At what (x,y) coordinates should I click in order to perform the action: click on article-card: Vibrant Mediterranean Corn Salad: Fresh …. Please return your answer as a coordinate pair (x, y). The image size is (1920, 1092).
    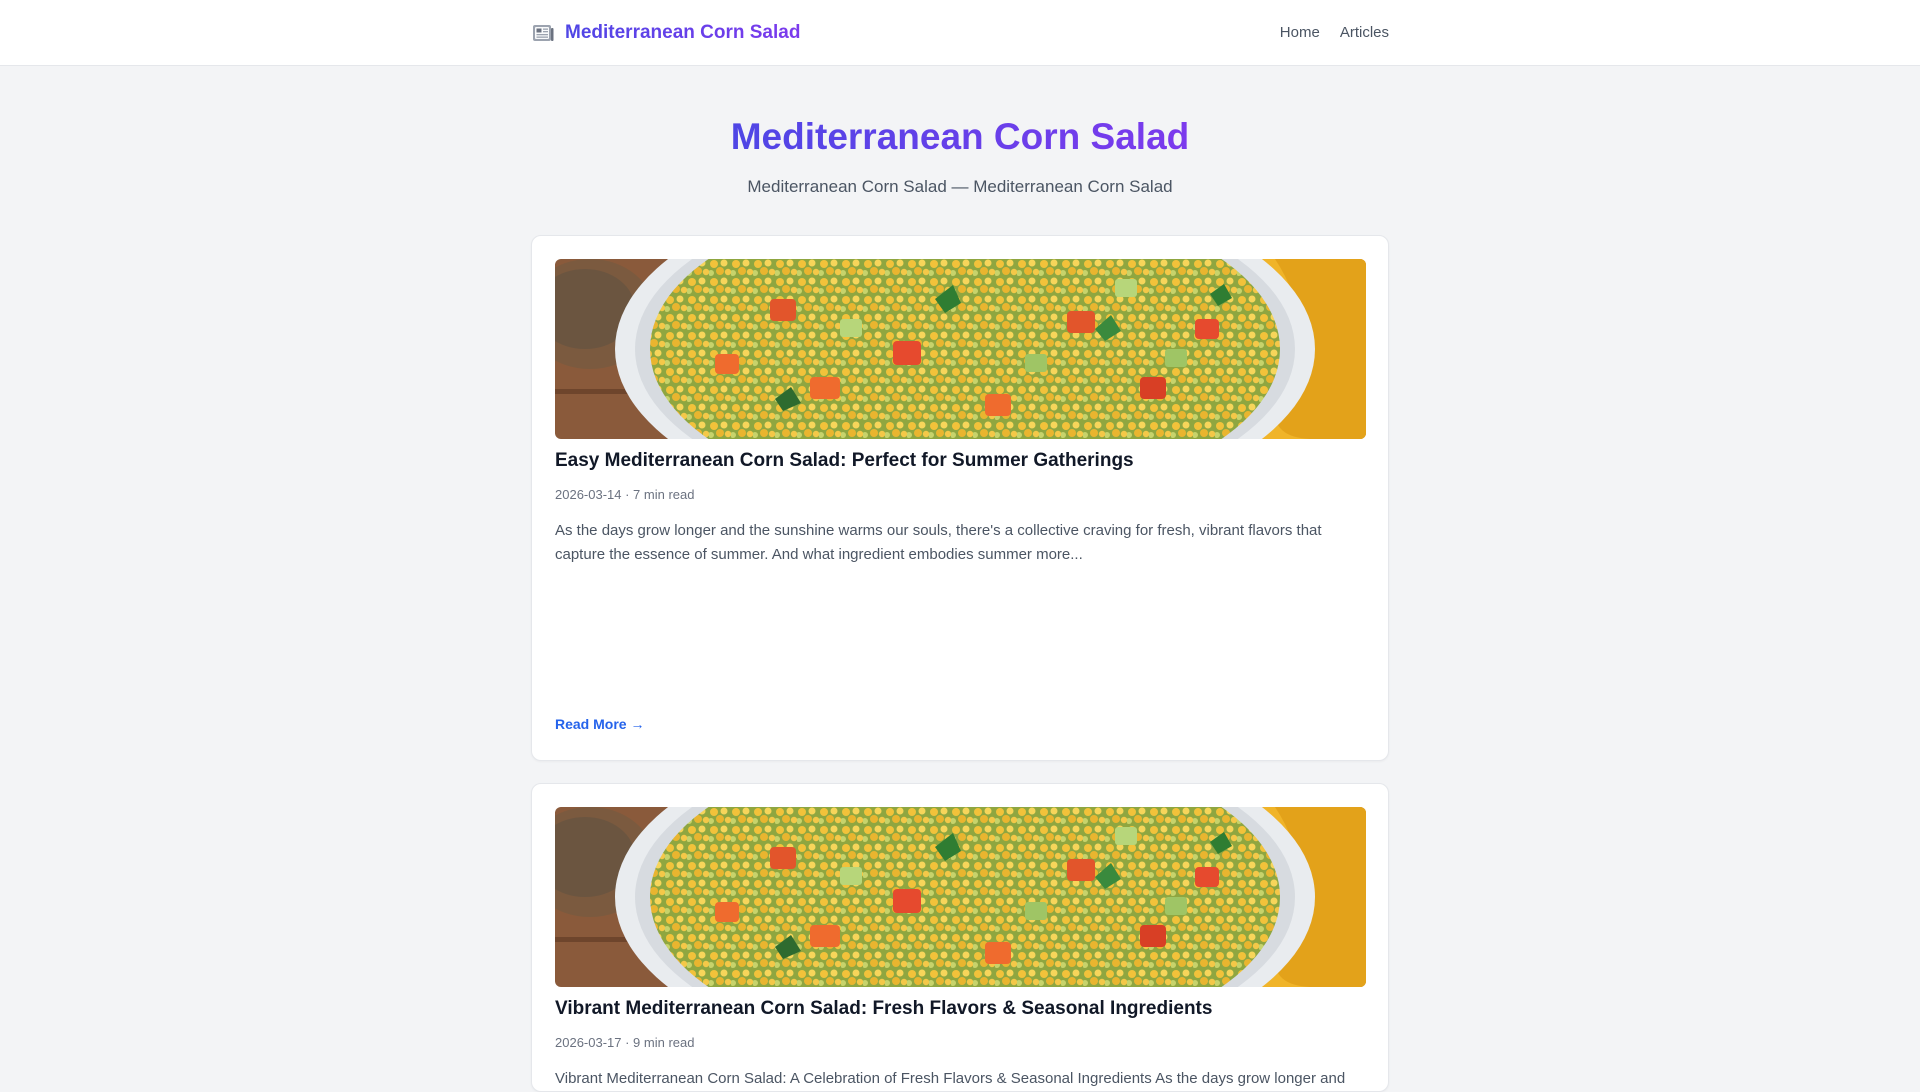
    Looking at the image, I should click on (960, 937).